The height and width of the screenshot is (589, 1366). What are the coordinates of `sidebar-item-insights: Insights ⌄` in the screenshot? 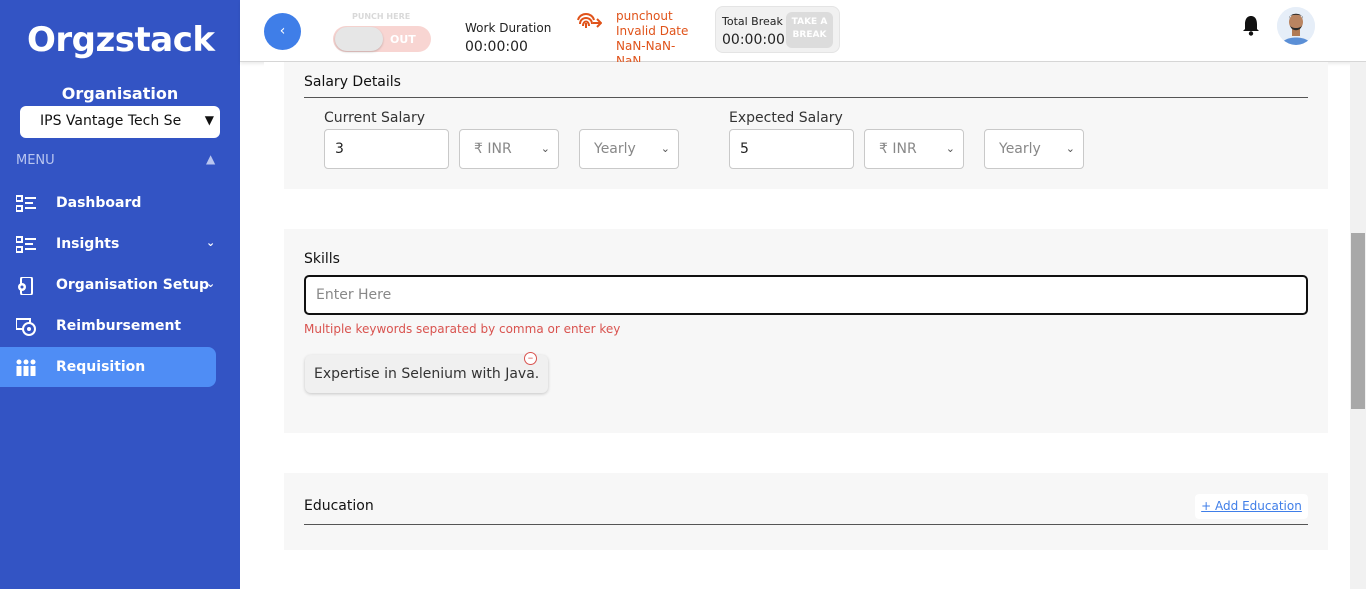 It's located at (108, 244).